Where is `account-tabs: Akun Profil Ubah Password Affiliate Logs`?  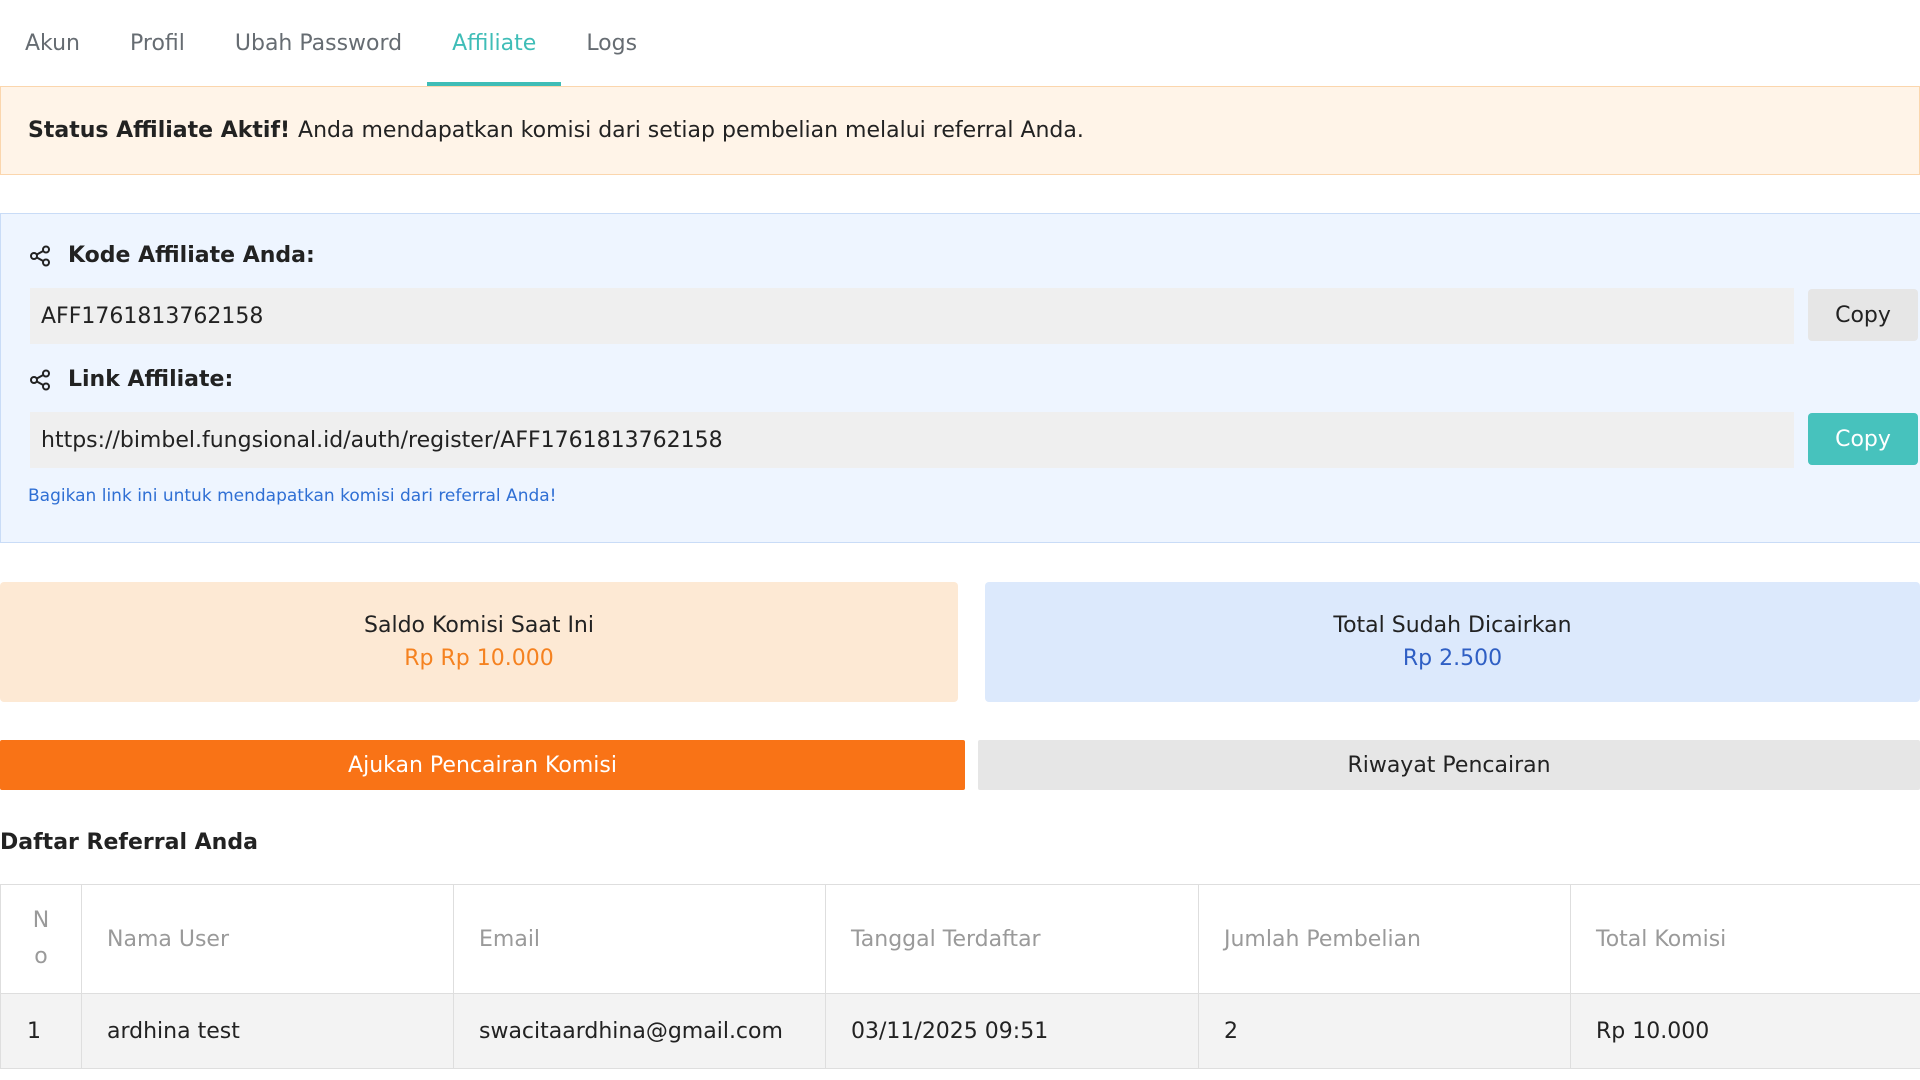 account-tabs: Akun Profil Ubah Password Affiliate Logs is located at coordinates (960, 43).